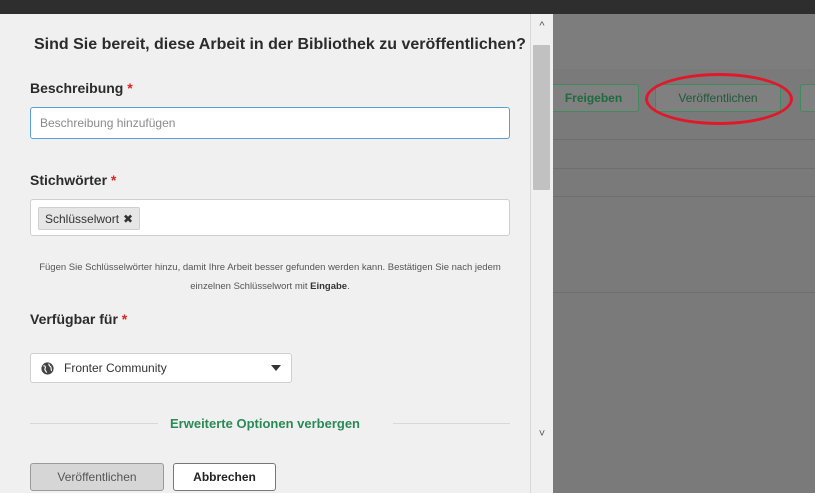  I want to click on advanced-options-toggle: Erweiterte Optionen verbergen, so click(265, 423).